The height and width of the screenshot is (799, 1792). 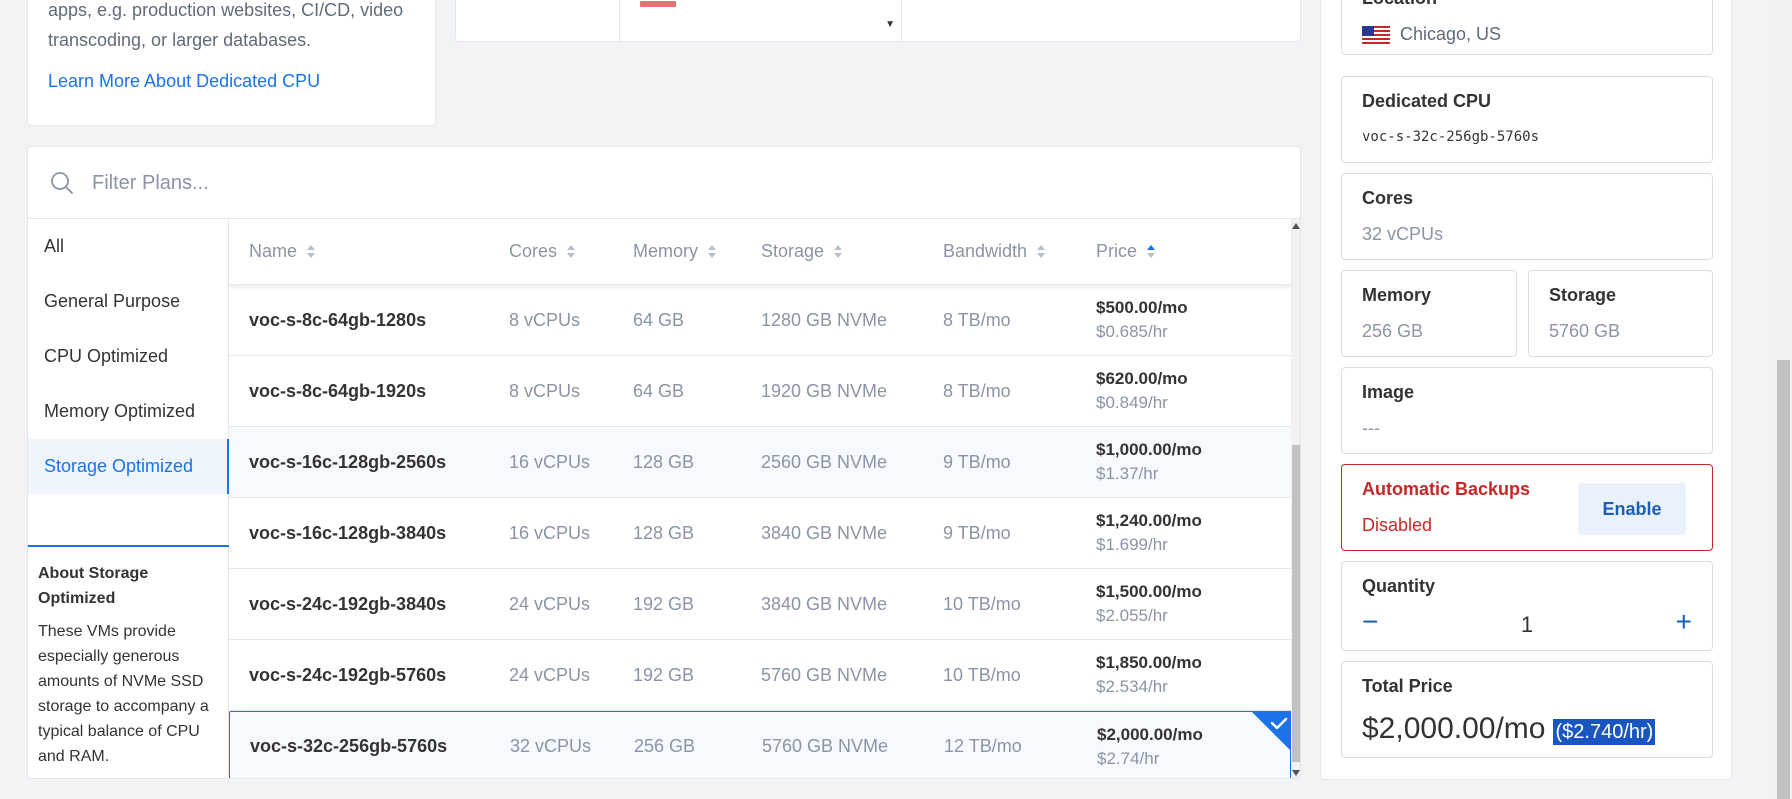 I want to click on price-monthly: $1,000.00/mo, so click(x=1149, y=449).